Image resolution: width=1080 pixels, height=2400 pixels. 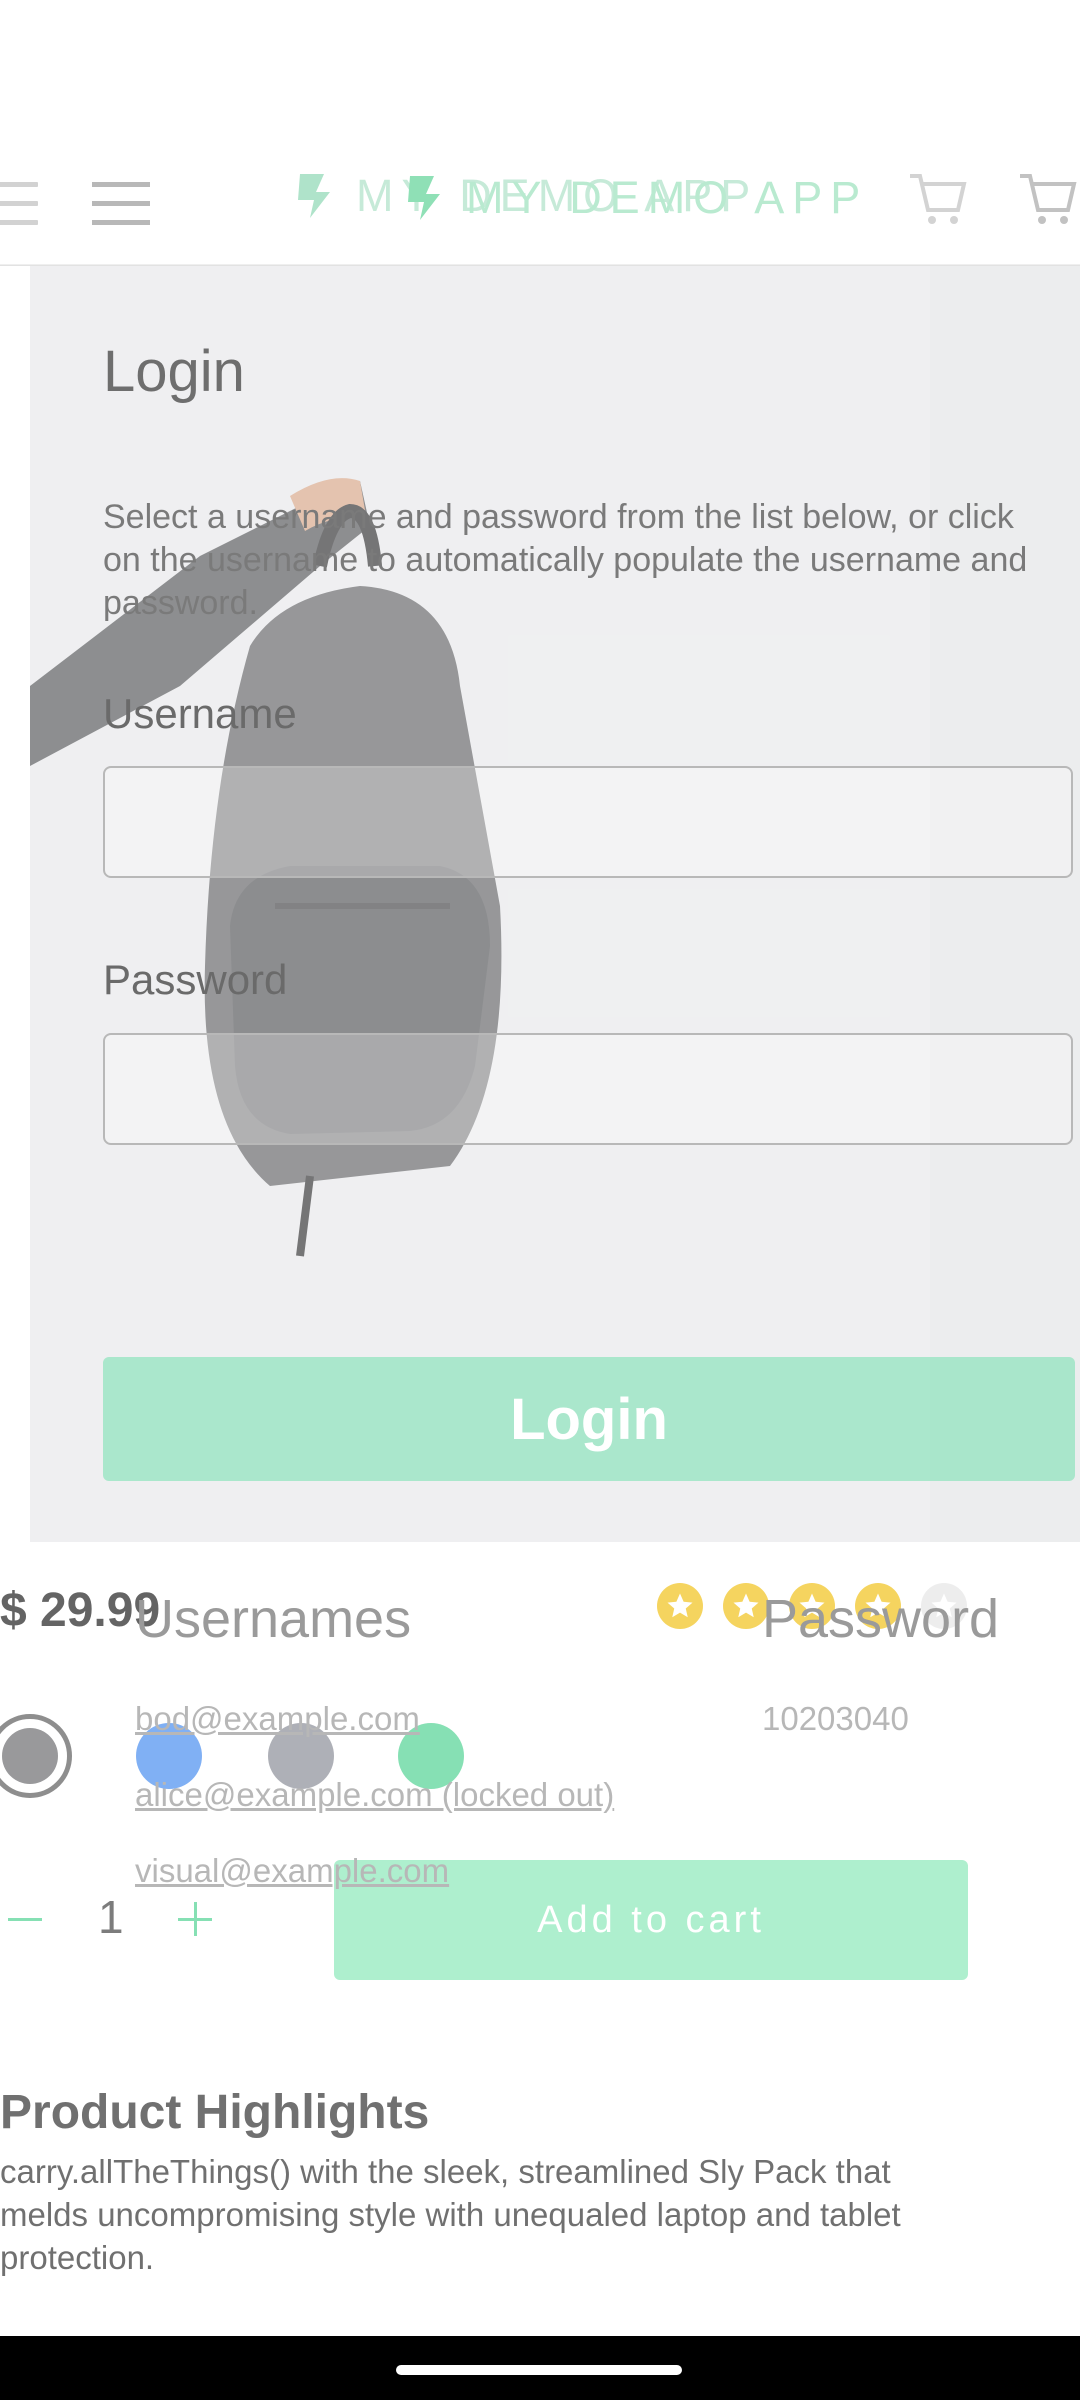 What do you see at coordinates (588, 822) in the screenshot?
I see `username-field` at bounding box center [588, 822].